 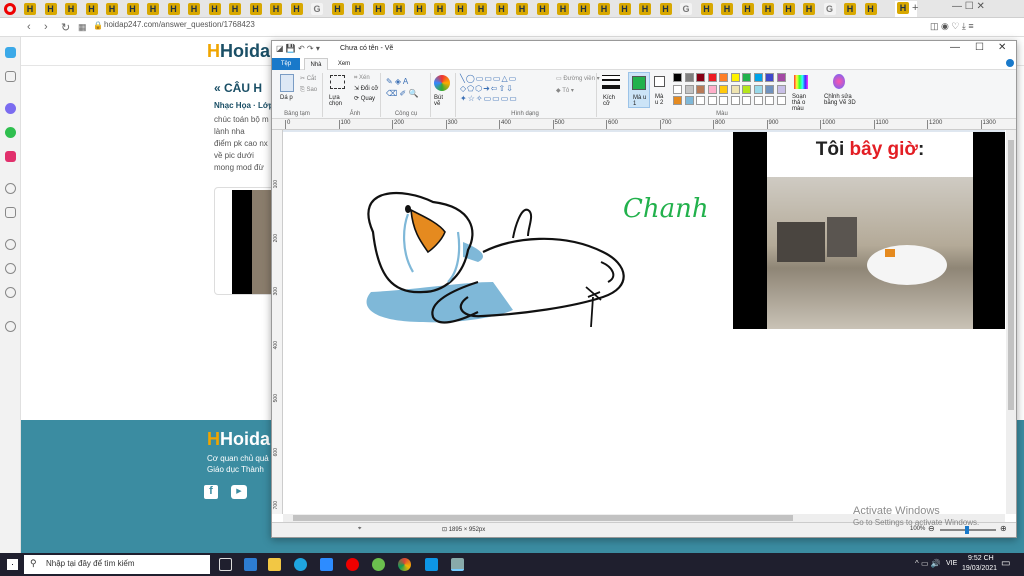 I want to click on app-icon, so click(x=378, y=564).